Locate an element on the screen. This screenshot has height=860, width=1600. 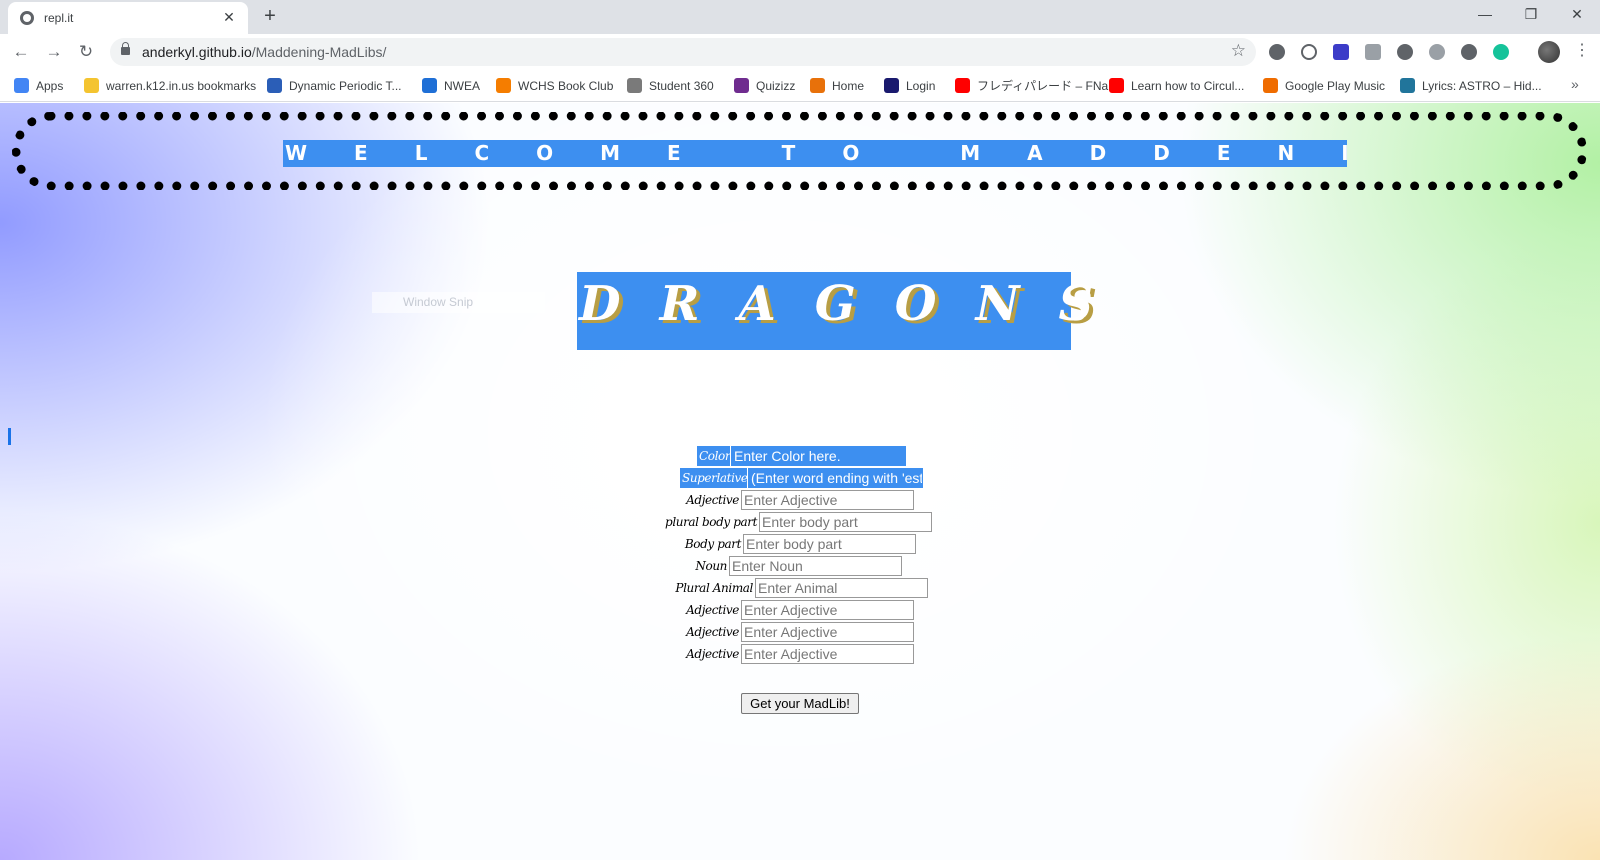
student360-icon is located at coordinates (634, 85).